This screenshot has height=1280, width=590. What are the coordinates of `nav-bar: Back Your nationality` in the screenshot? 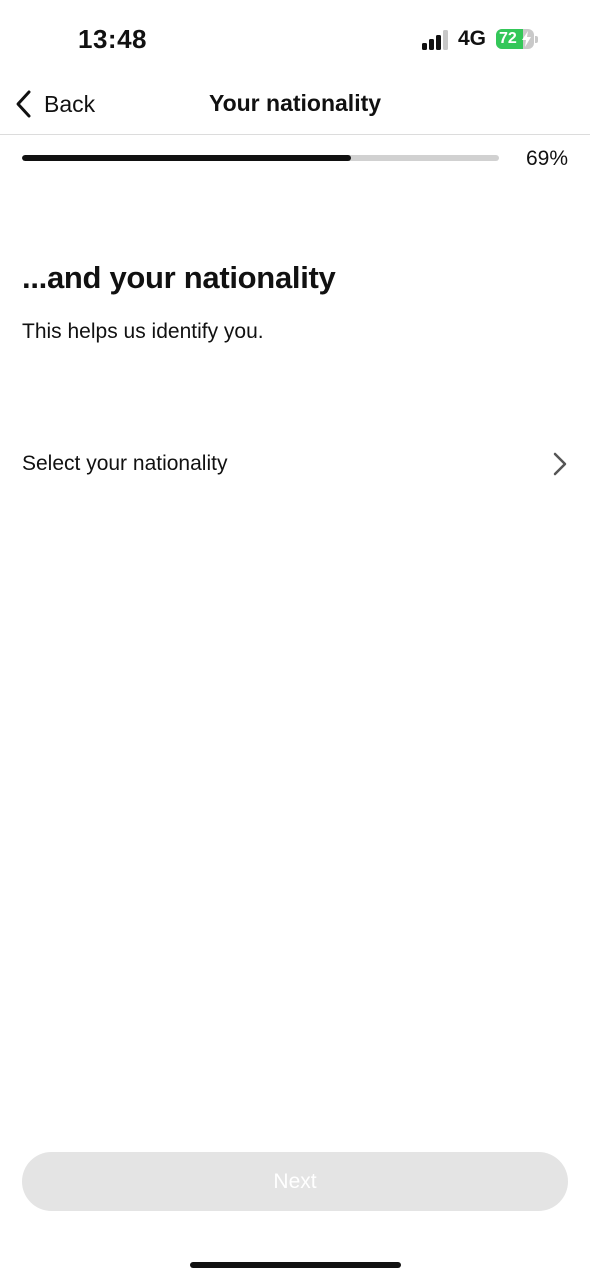 It's located at (295, 107).